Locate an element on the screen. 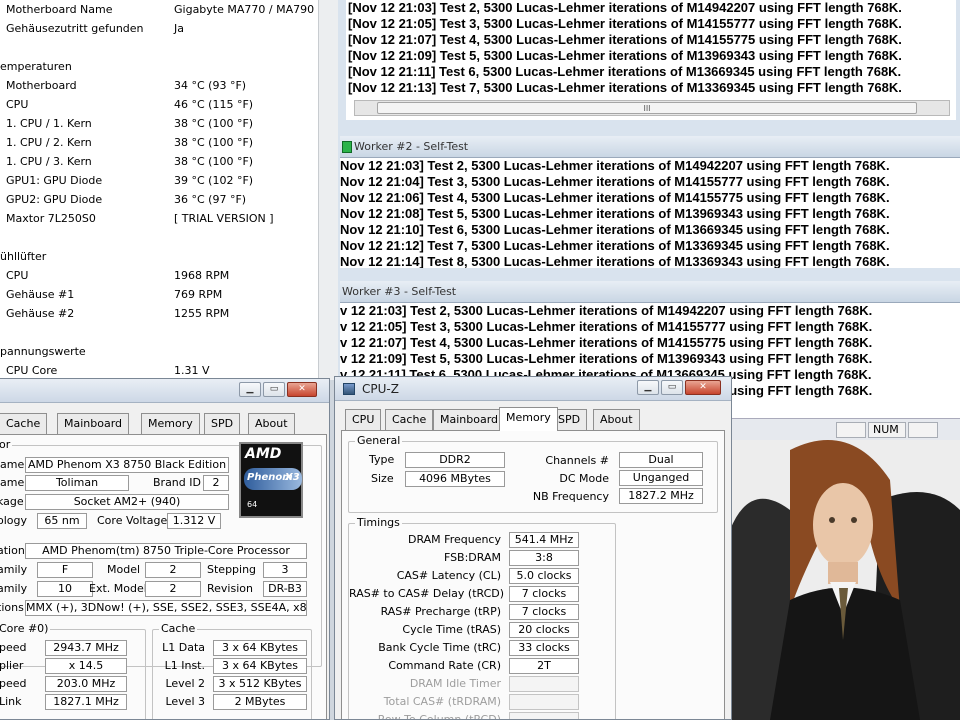 The height and width of the screenshot is (720, 960). channels-value: Dual is located at coordinates (661, 460).